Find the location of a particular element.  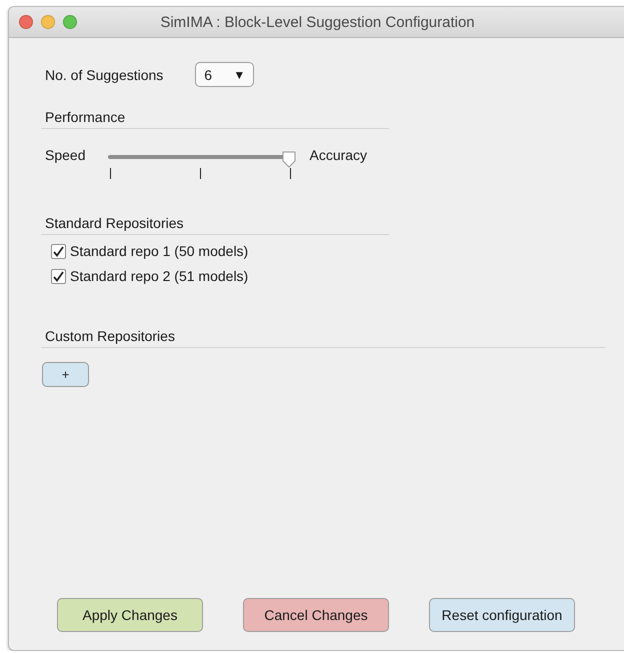

suggestions-dropdown: 6 ▼ is located at coordinates (224, 74).